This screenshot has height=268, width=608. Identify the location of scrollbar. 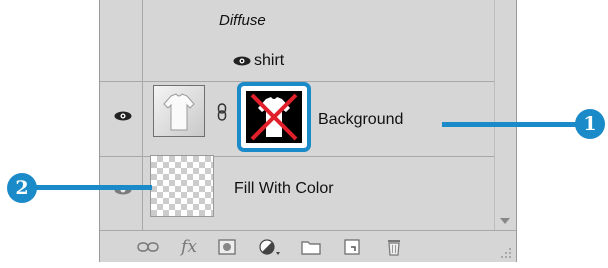
(505, 115).